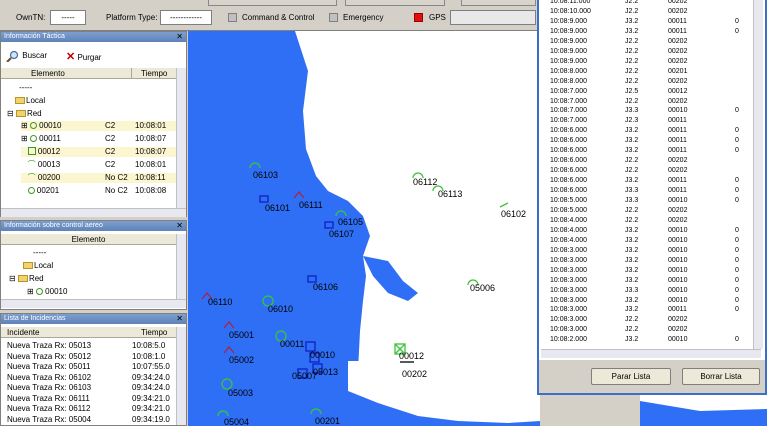 This screenshot has width=767, height=426. I want to click on platform-type-field: ------------, so click(186, 17).